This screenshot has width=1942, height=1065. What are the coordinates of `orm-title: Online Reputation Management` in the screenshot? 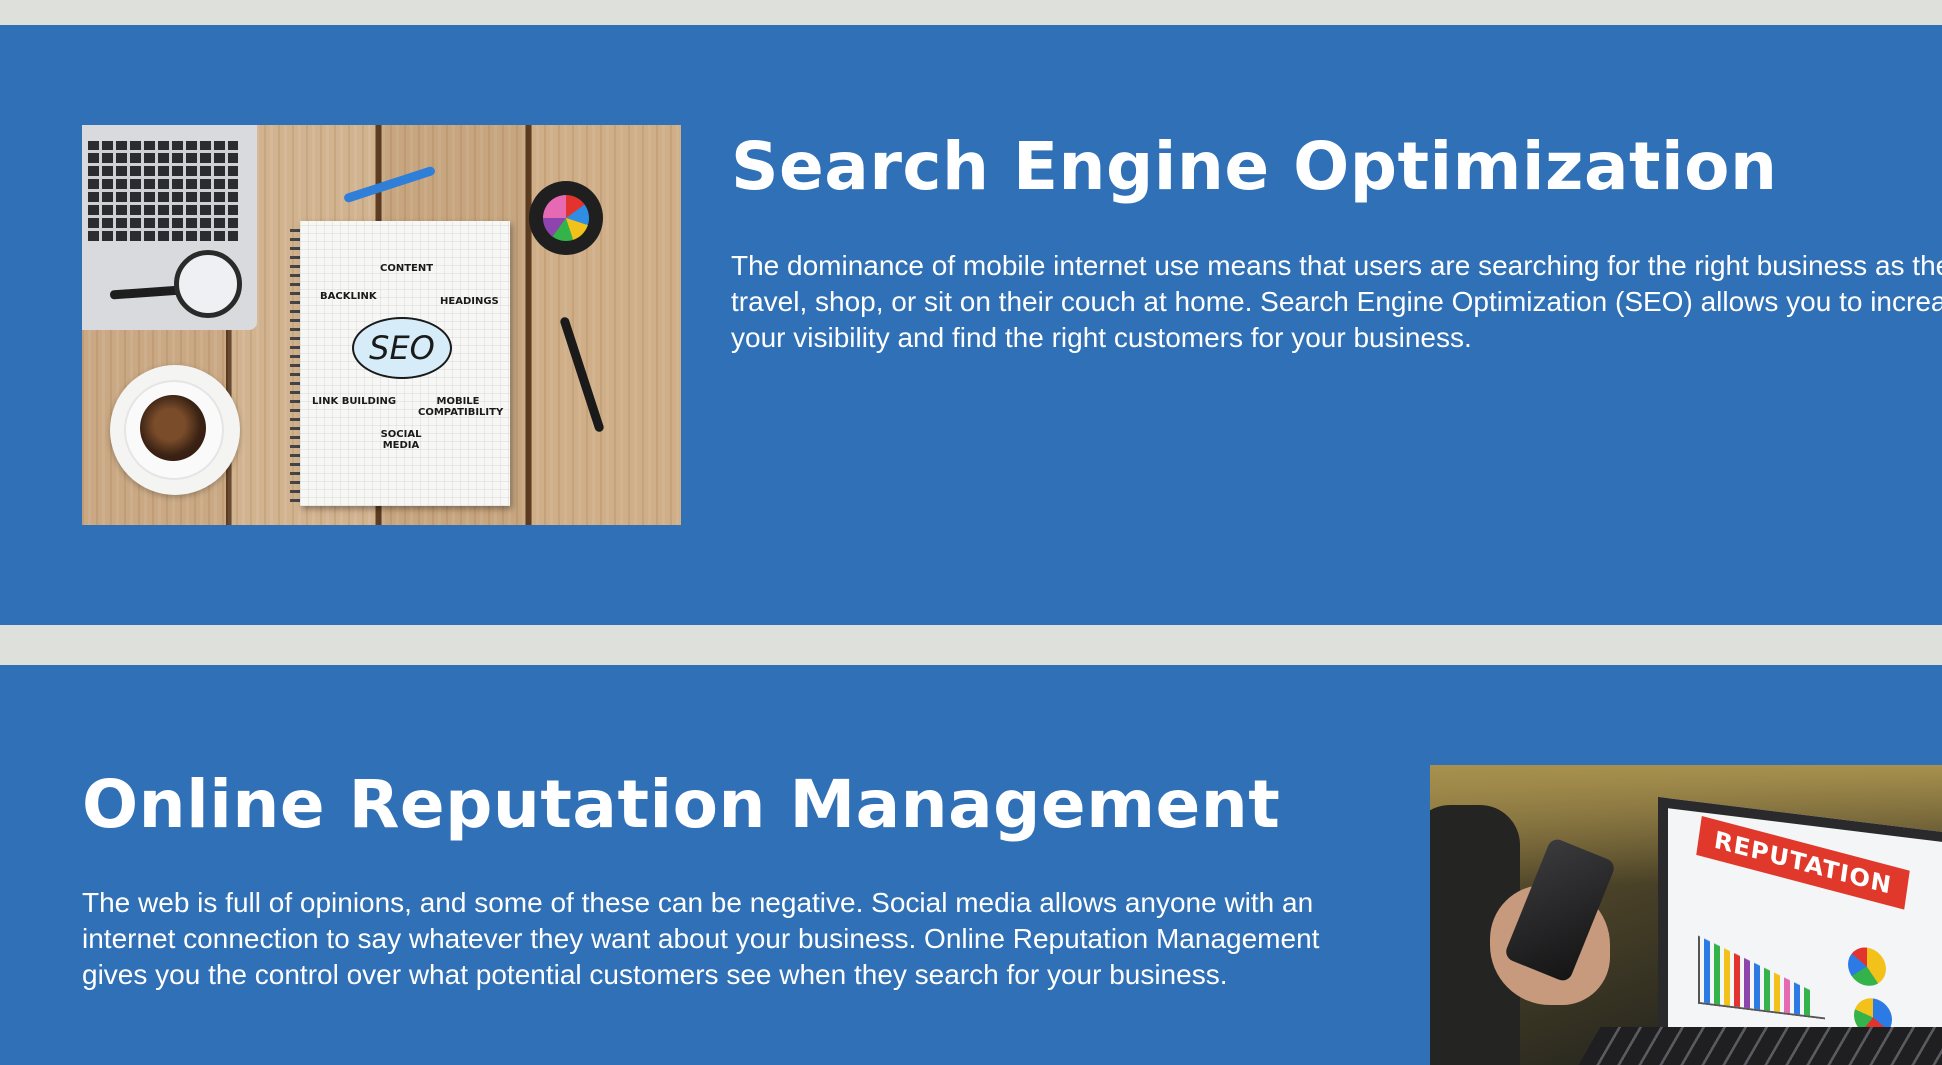 It's located at (681, 804).